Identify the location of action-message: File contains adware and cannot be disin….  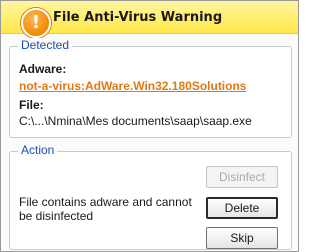
(105, 209).